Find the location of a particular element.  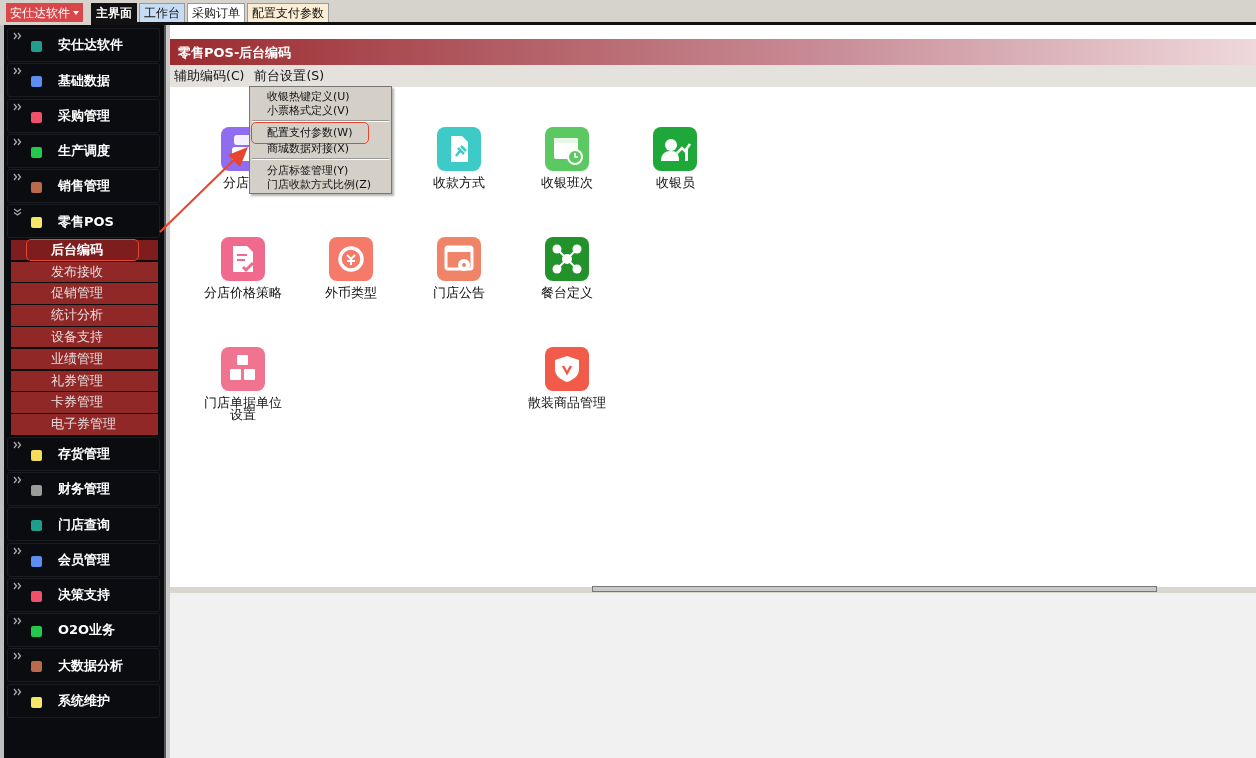

tab: 配置支付参数 is located at coordinates (288, 12).